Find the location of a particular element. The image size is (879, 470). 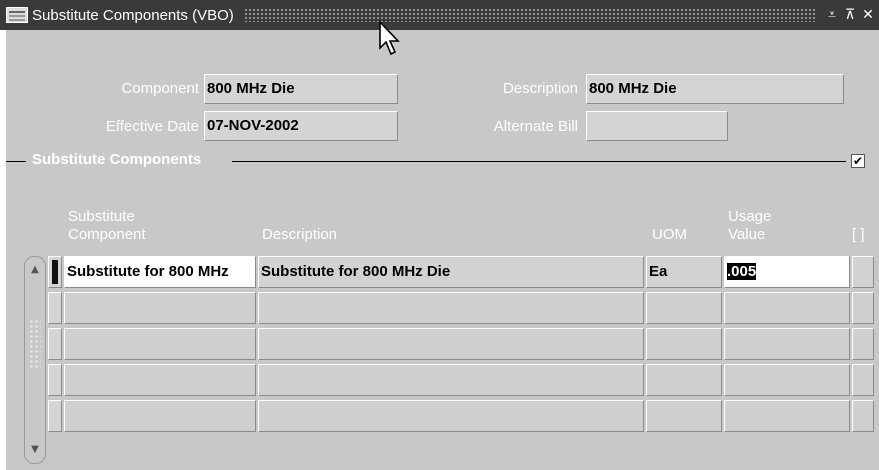

substitute-component-cell: Substitute for 800 MHz is located at coordinates (160, 272).